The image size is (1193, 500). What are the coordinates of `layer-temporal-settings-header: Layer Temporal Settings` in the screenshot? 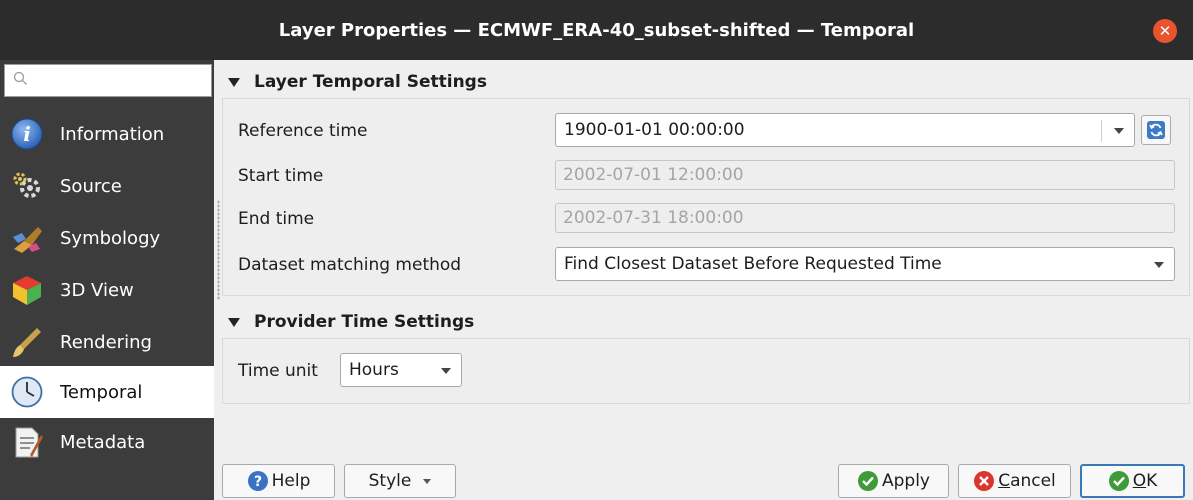 It's located at (705, 82).